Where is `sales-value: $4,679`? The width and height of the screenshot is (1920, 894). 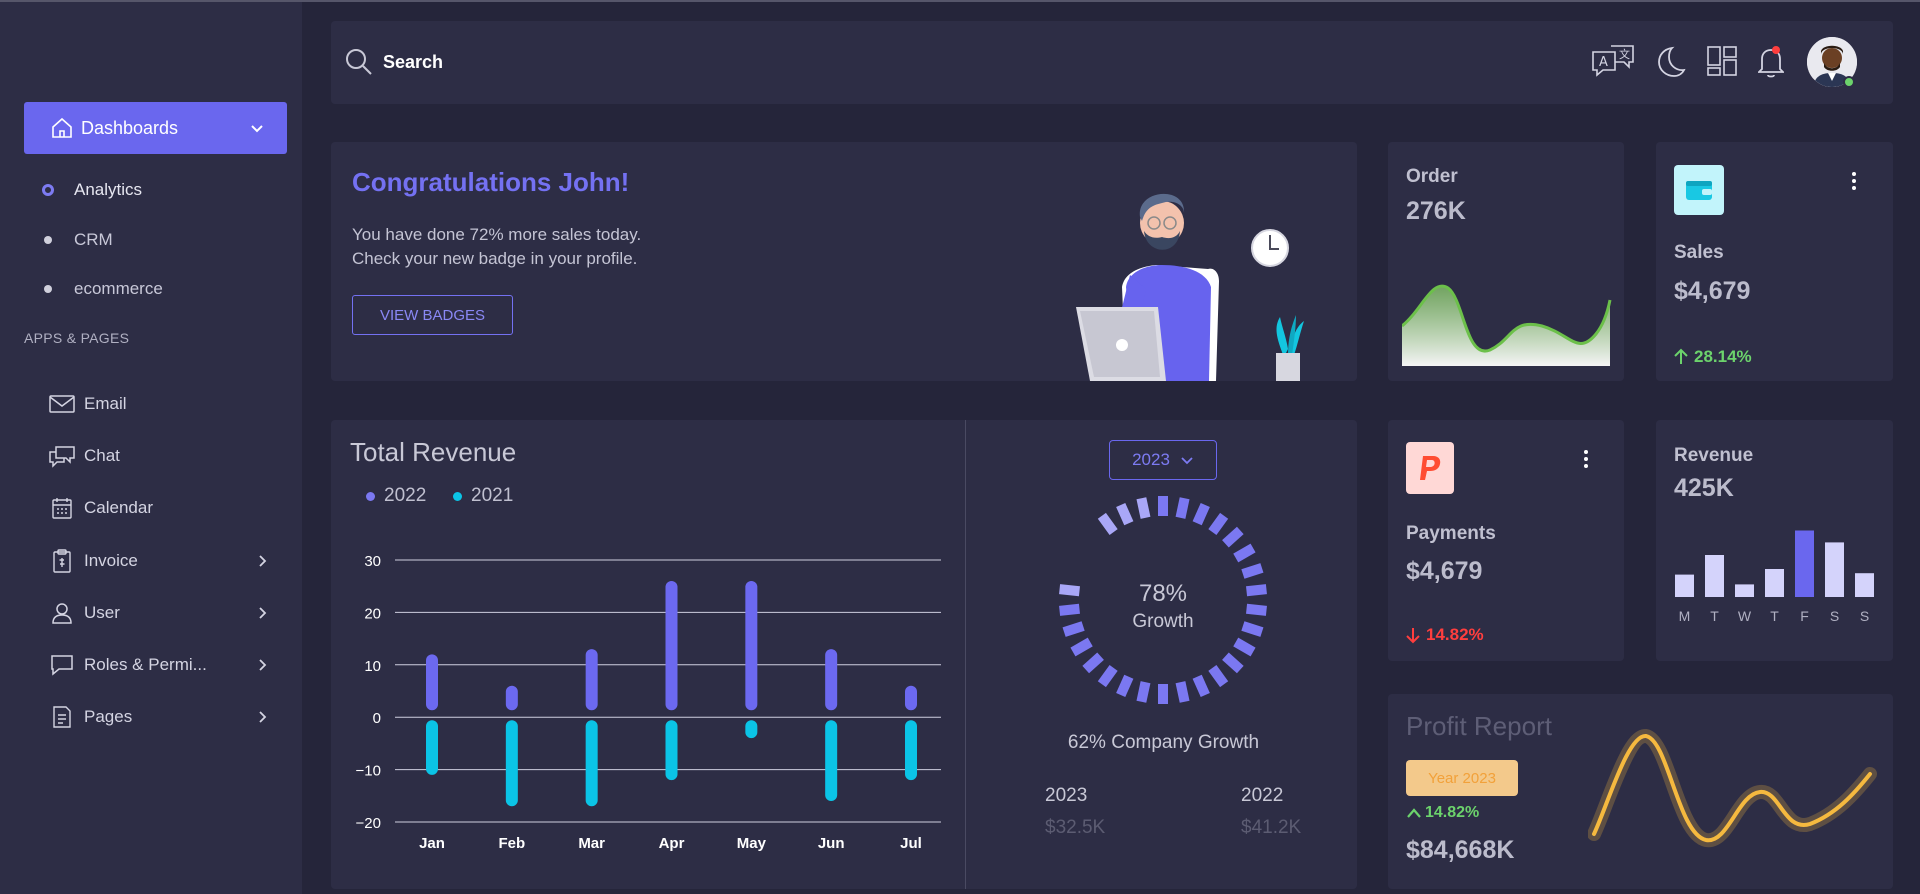
sales-value: $4,679 is located at coordinates (1712, 291).